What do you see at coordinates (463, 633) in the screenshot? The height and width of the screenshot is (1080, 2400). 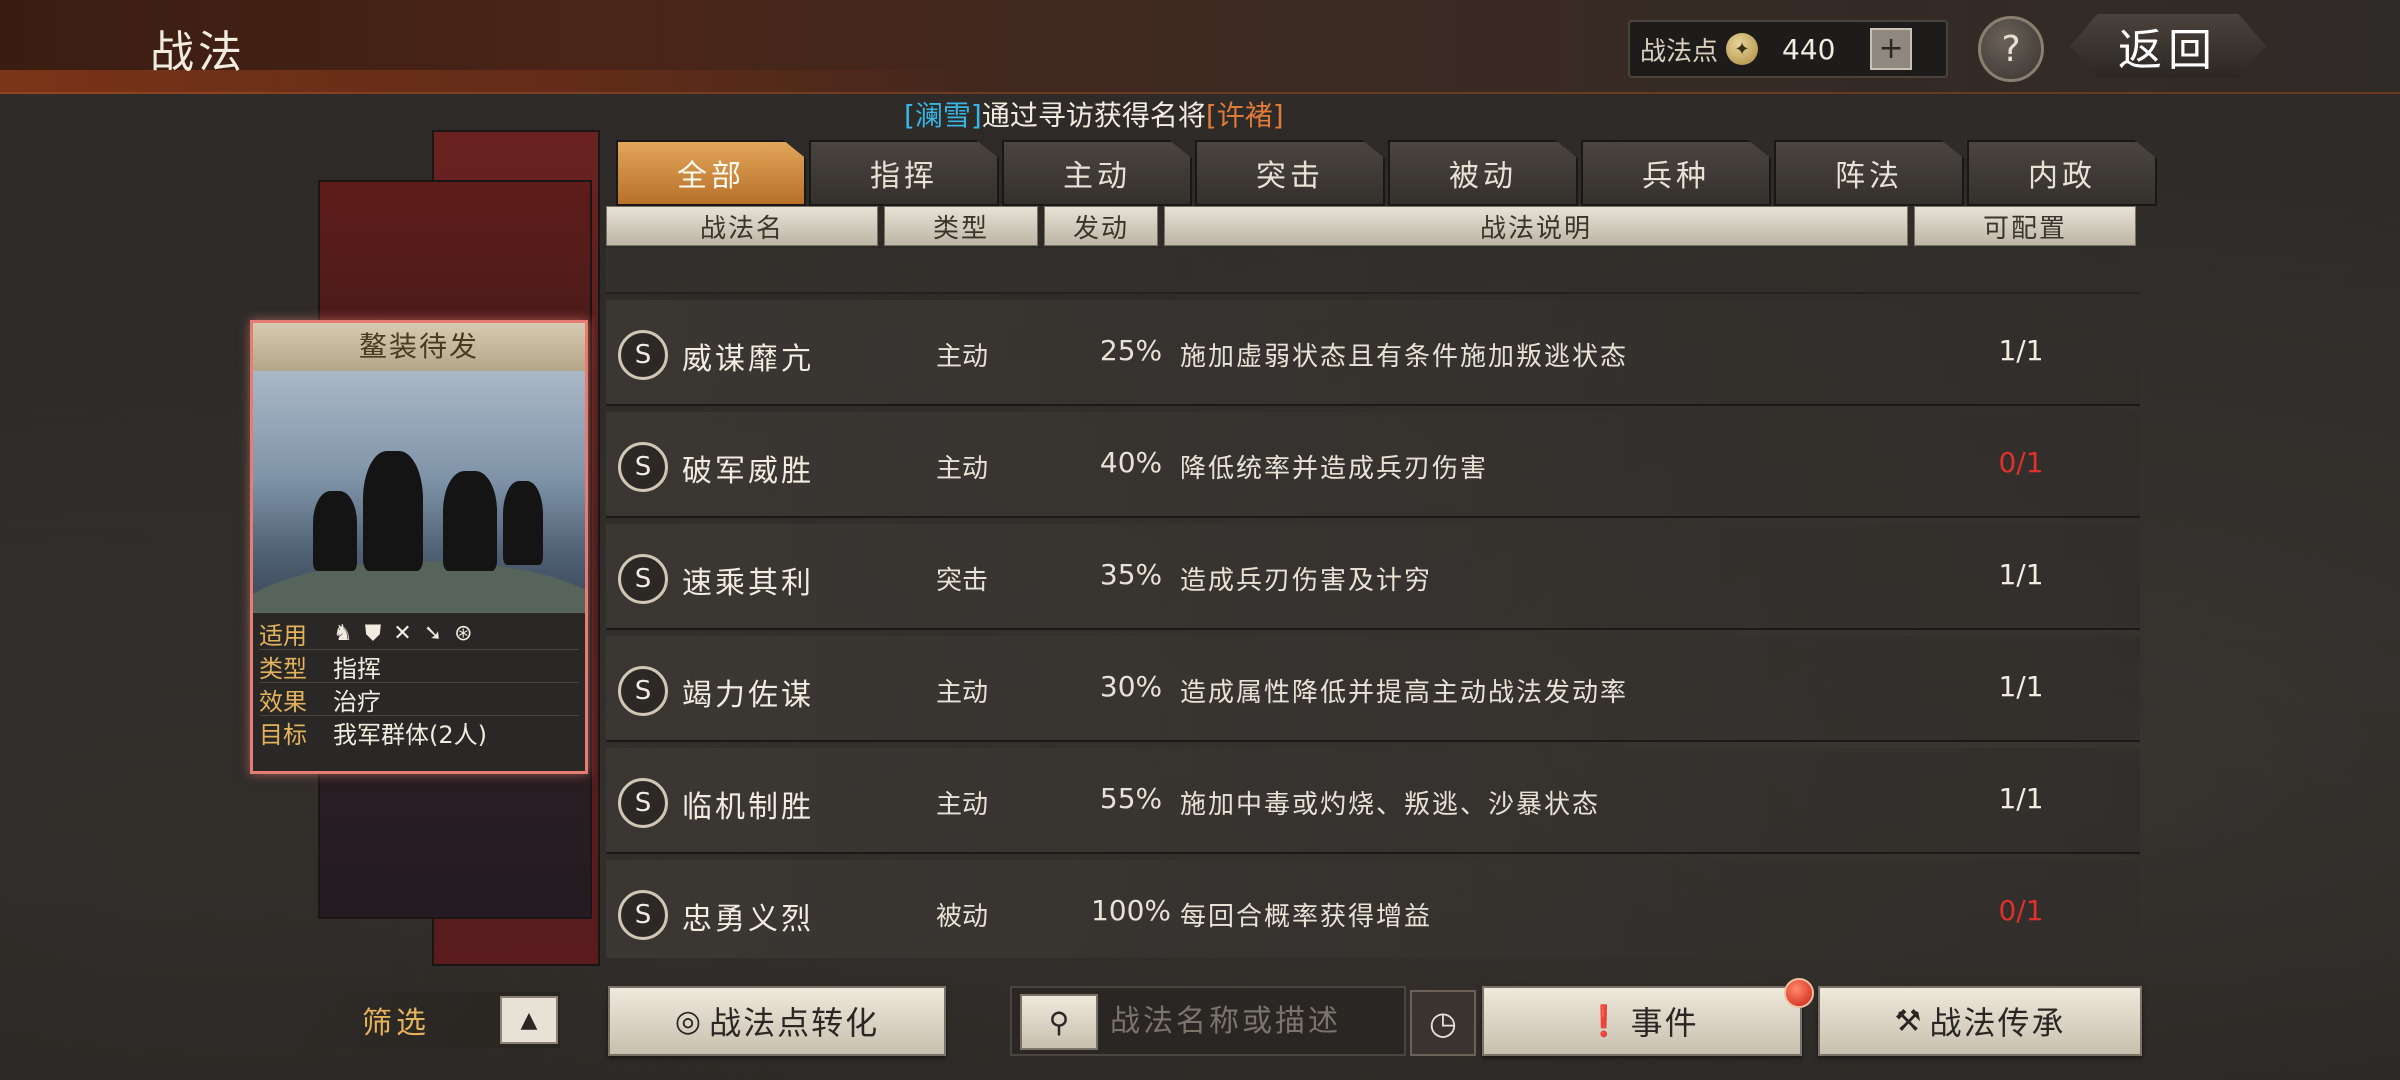 I see `wheel-icon: ⊛` at bounding box center [463, 633].